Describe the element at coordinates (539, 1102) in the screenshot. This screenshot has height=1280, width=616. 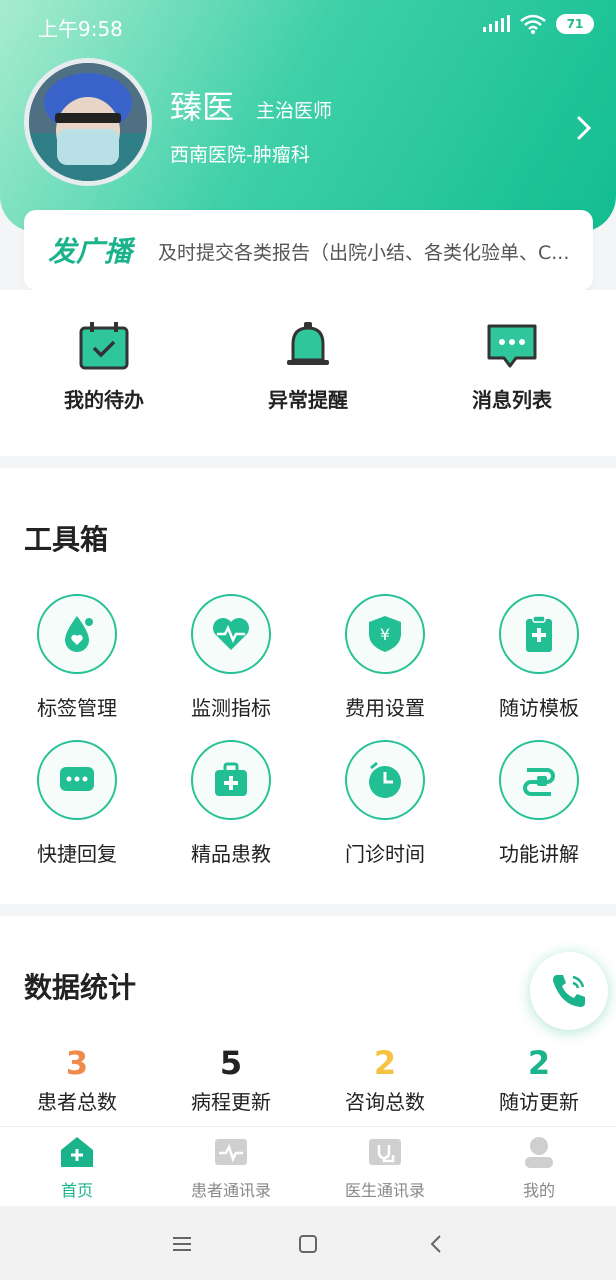
I see `stat-label: 随访更新` at that location.